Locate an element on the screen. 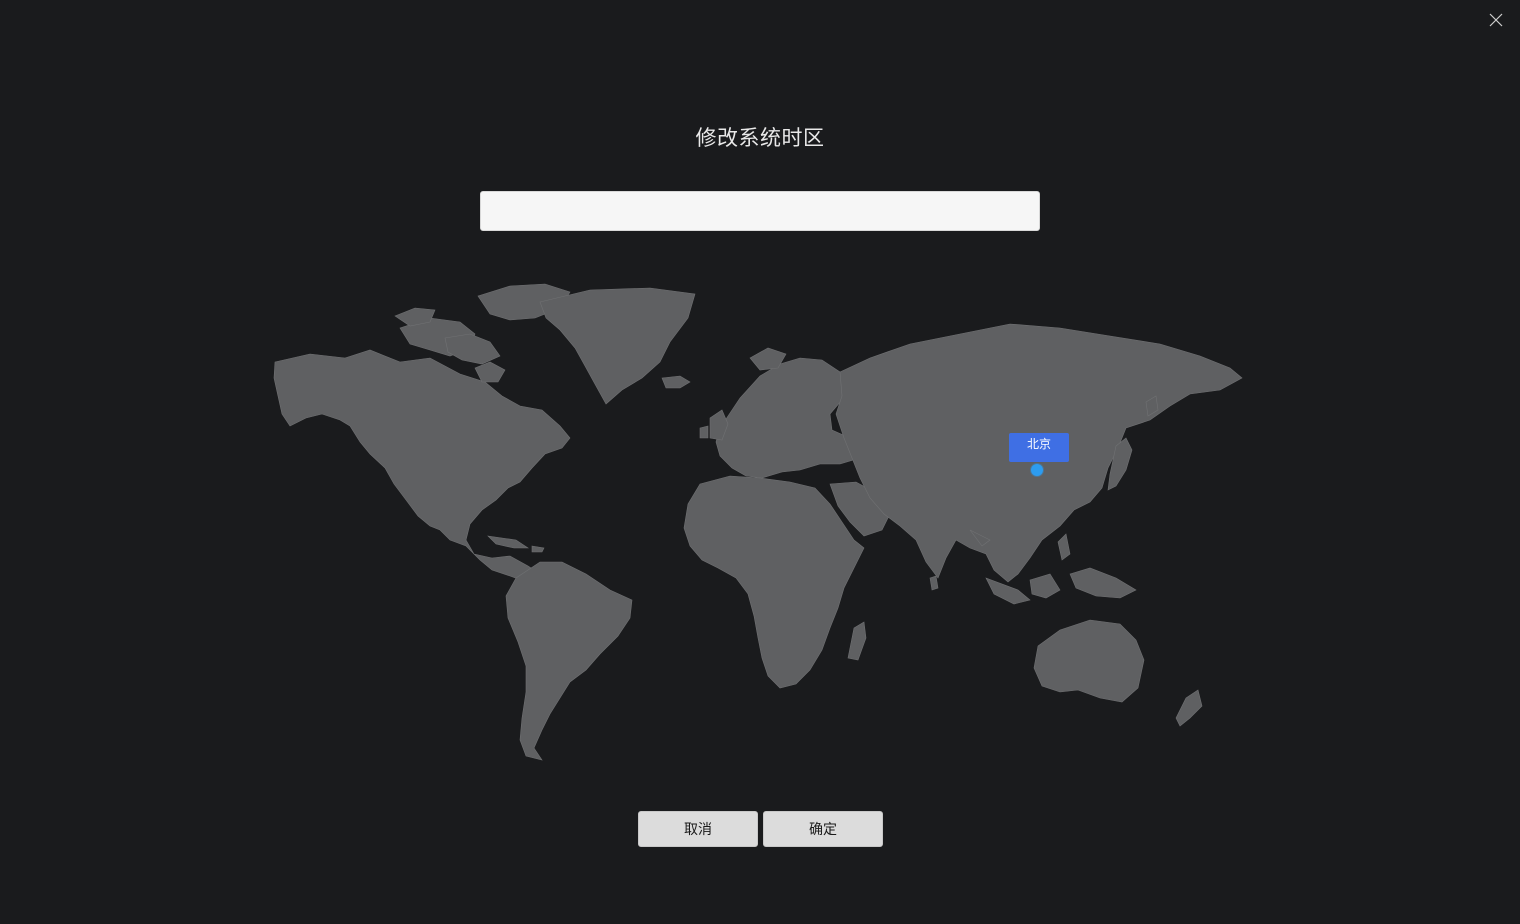 This screenshot has height=924, width=1520. close-button is located at coordinates (1496, 20).